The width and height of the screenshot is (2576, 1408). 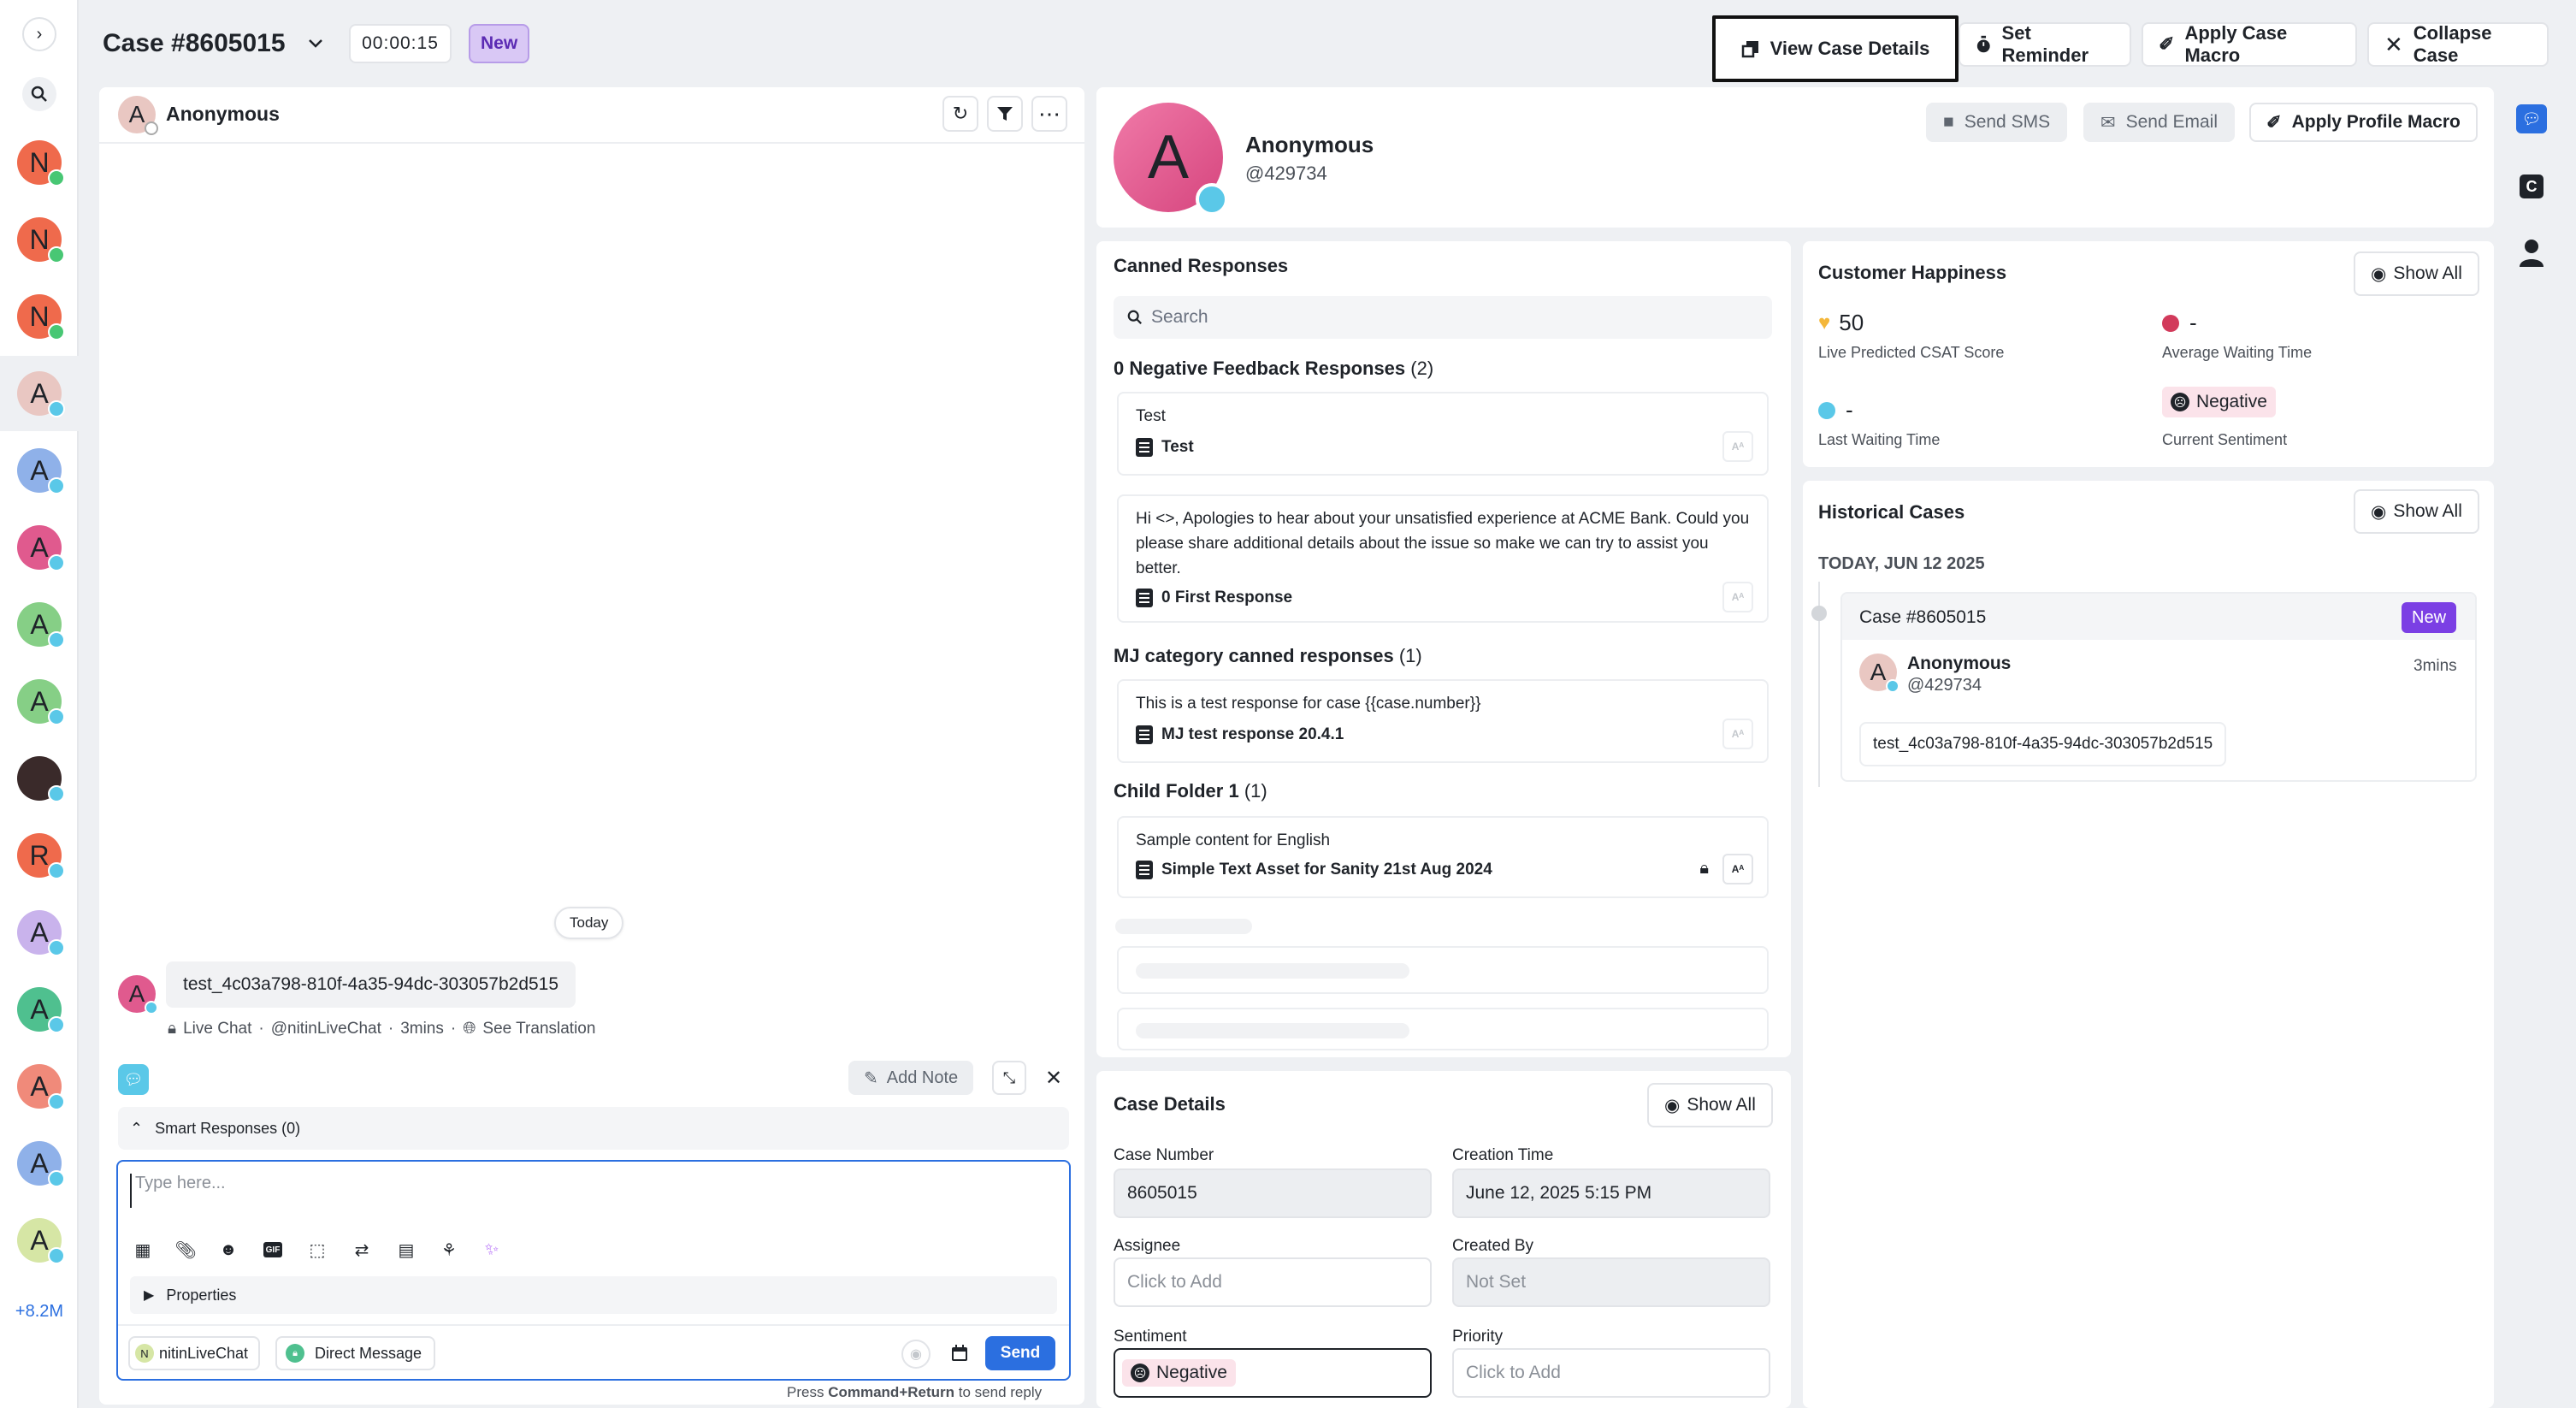 What do you see at coordinates (960, 1353) in the screenshot?
I see `schedule-button` at bounding box center [960, 1353].